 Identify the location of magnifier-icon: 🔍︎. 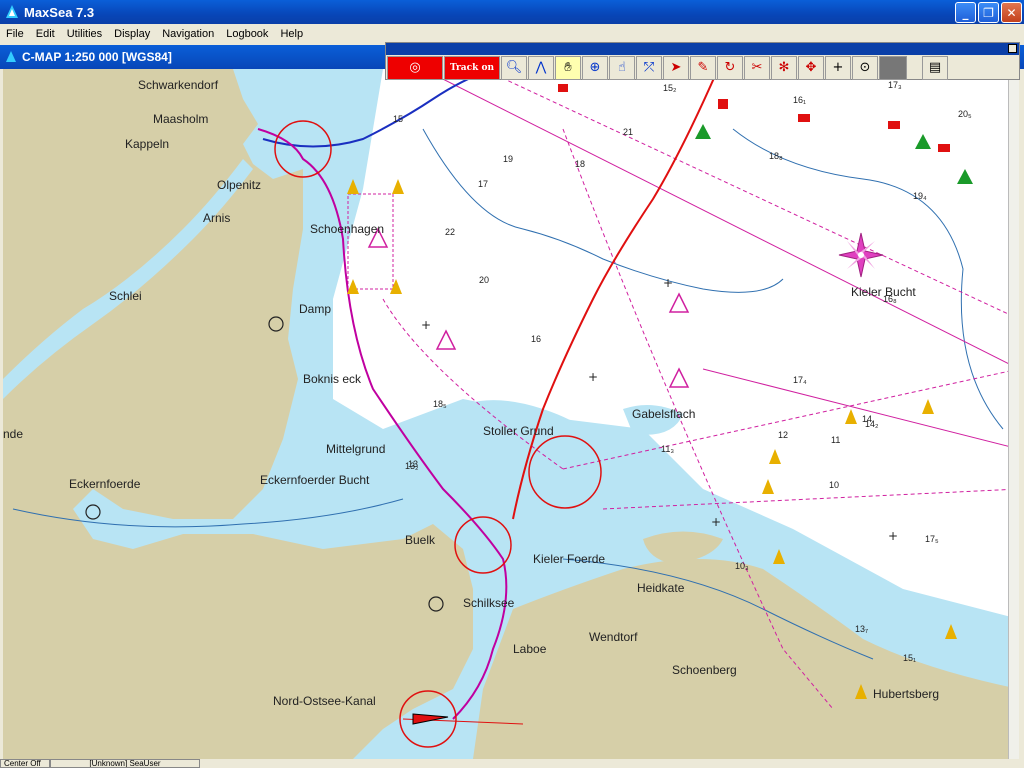
(514, 67).